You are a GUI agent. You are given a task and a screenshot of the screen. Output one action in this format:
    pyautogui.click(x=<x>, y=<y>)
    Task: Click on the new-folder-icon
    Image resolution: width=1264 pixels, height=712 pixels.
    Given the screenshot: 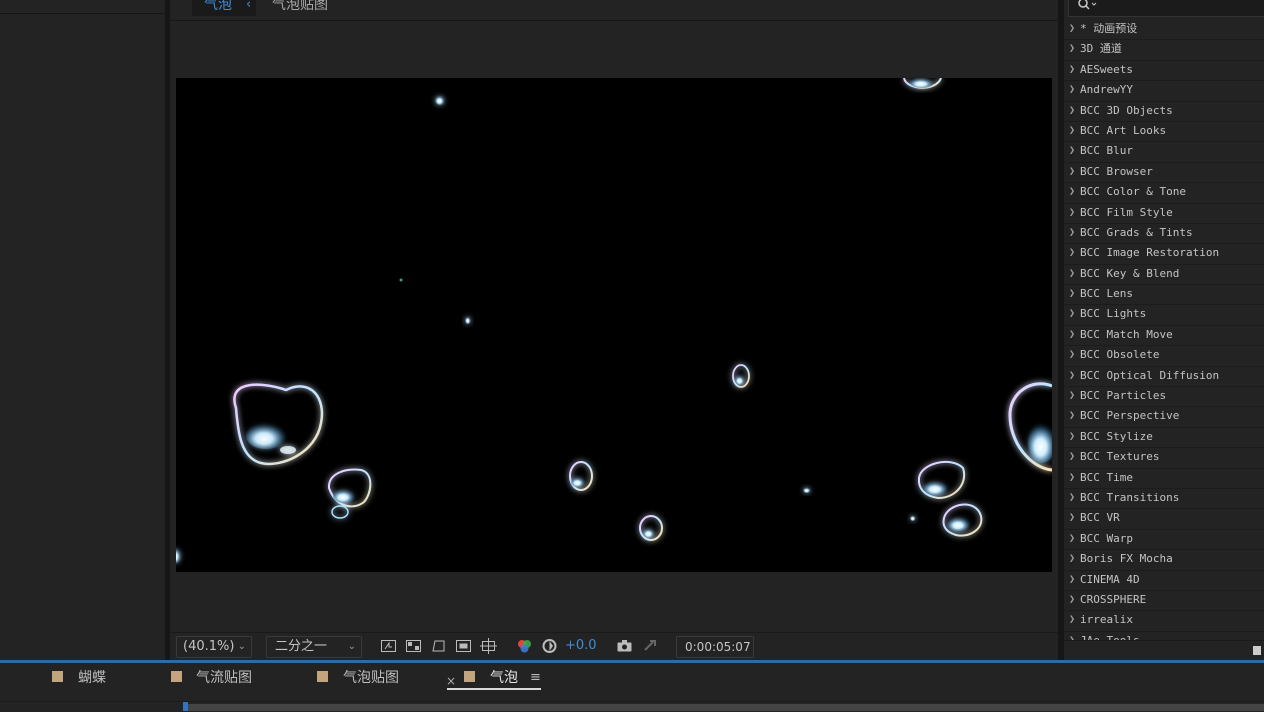 What is the action you would take?
    pyautogui.click(x=1257, y=650)
    